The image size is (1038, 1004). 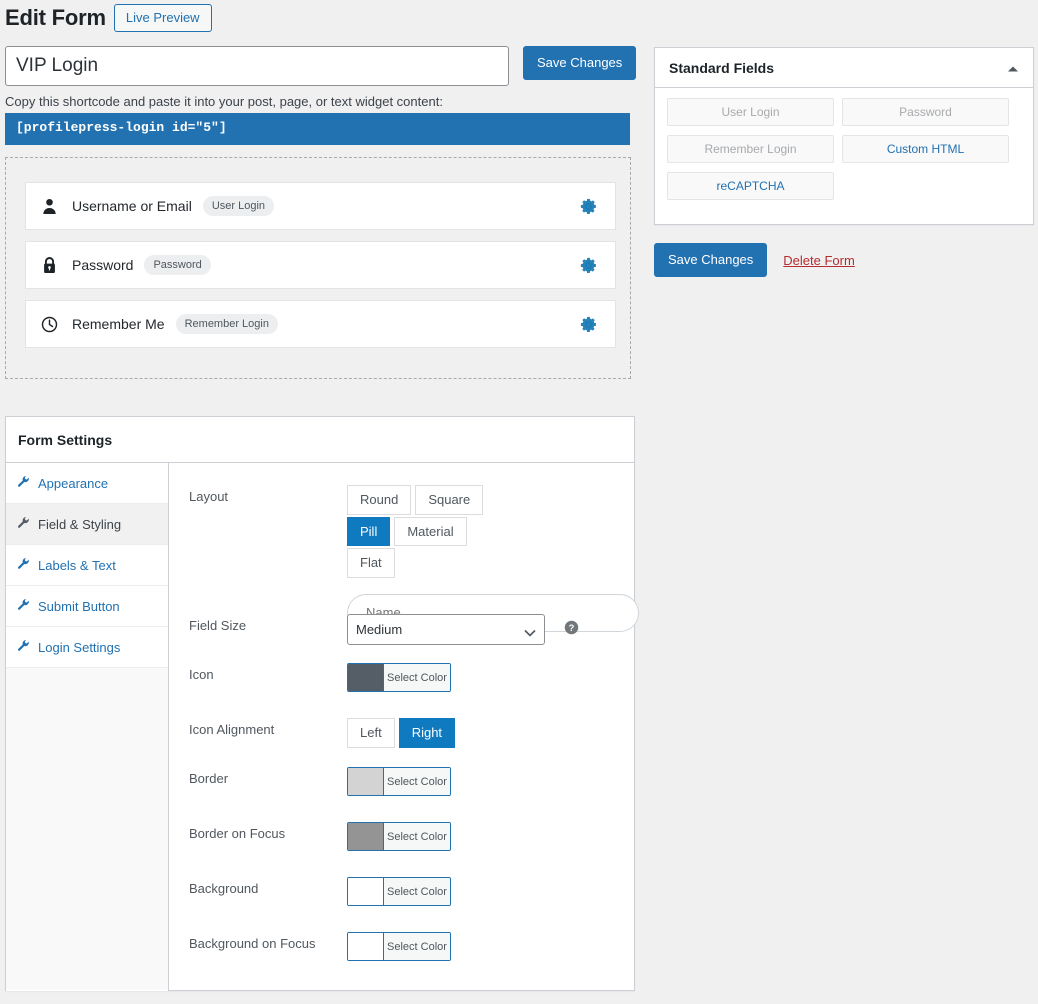 What do you see at coordinates (103, 265) in the screenshot?
I see `field-label: Password` at bounding box center [103, 265].